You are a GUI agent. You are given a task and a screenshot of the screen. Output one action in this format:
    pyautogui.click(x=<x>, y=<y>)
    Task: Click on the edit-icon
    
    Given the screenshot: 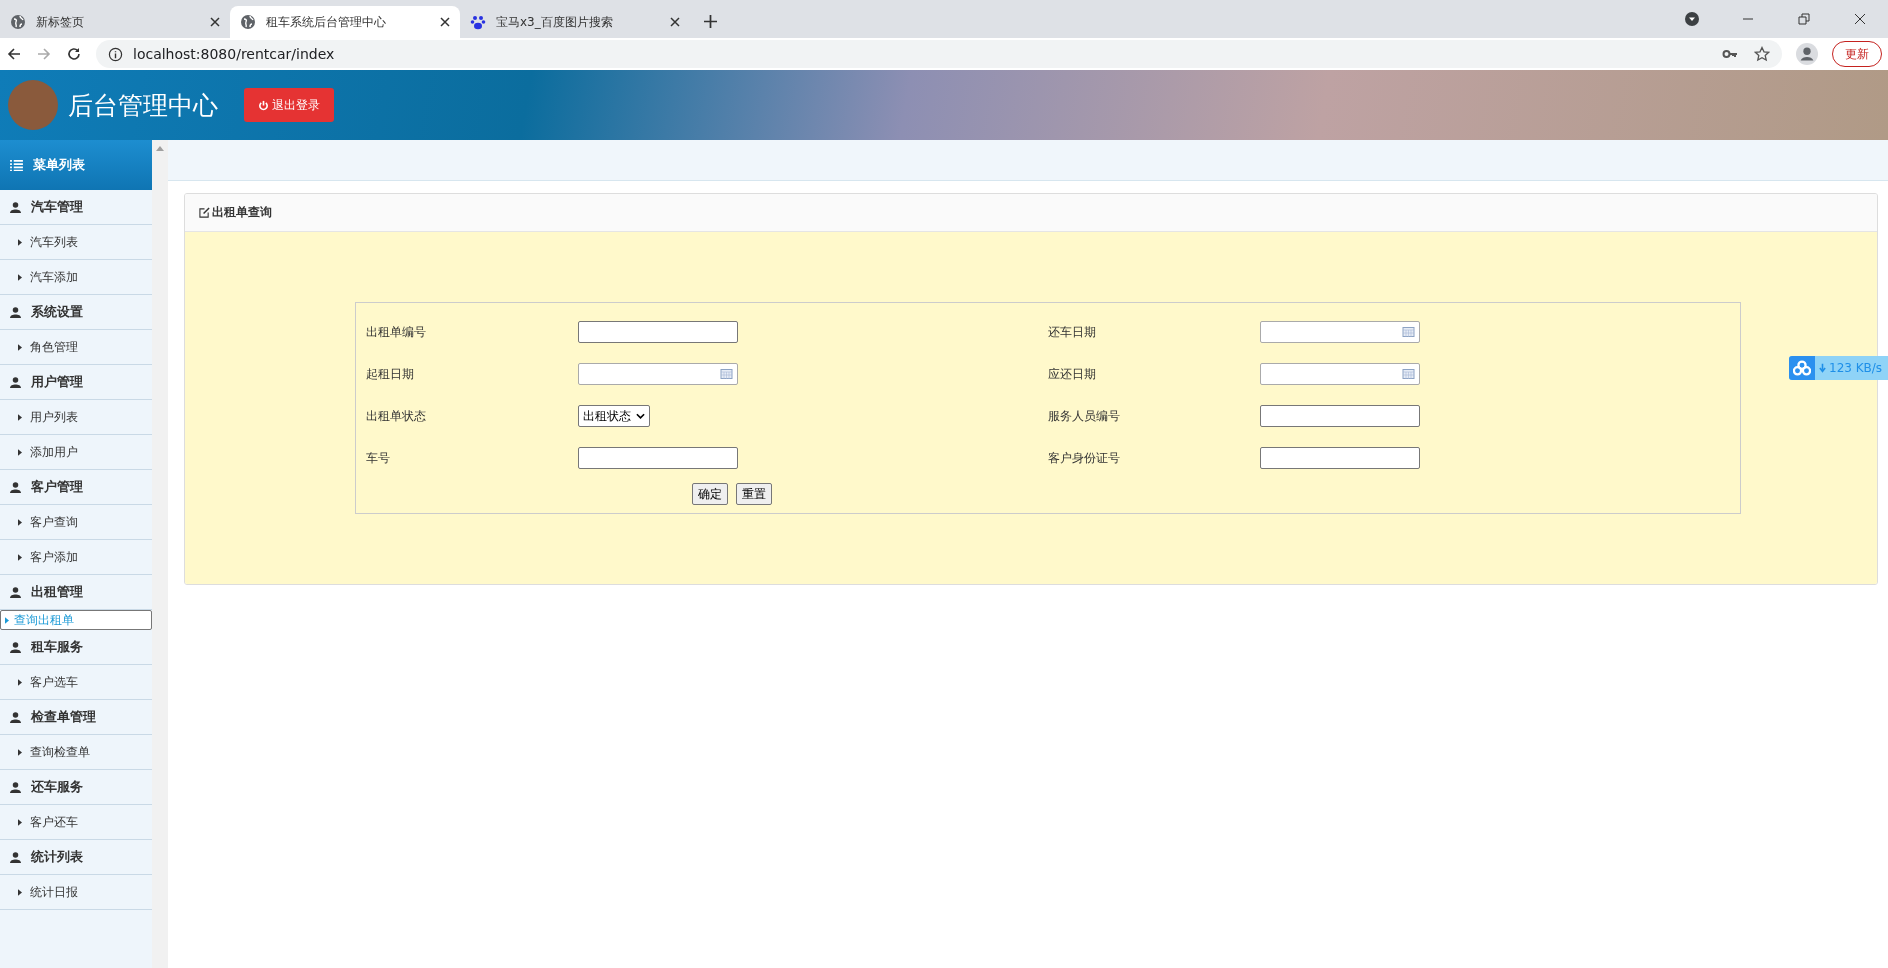 What is the action you would take?
    pyautogui.click(x=204, y=212)
    